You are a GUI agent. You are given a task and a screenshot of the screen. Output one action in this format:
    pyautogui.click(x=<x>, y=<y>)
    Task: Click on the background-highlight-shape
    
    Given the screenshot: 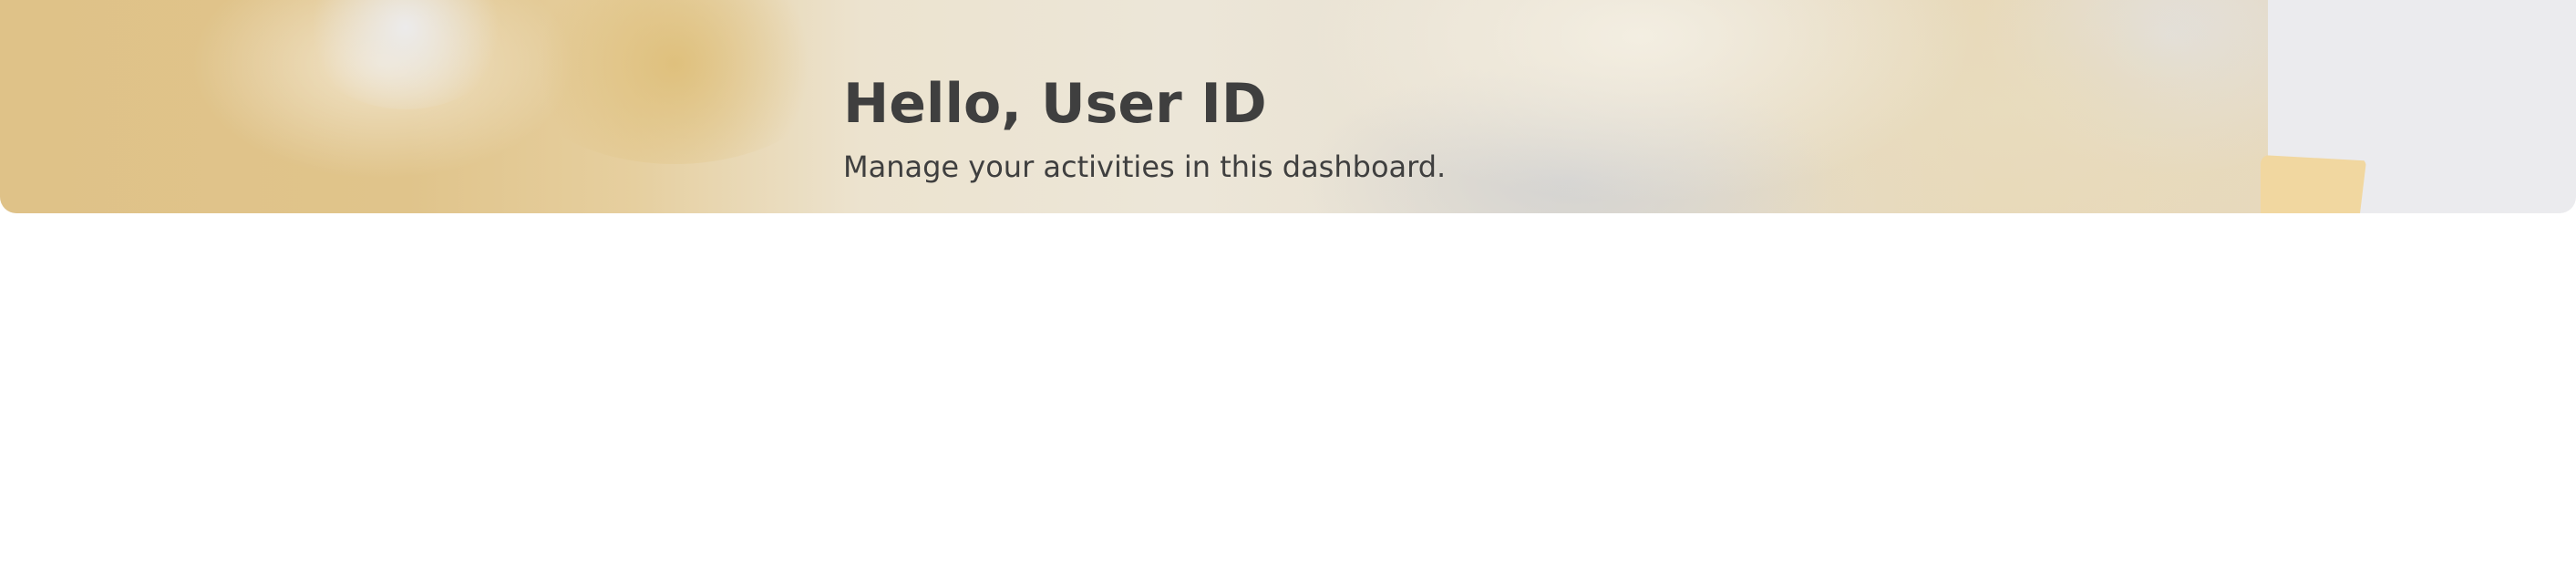 What is the action you would take?
    pyautogui.click(x=405, y=54)
    